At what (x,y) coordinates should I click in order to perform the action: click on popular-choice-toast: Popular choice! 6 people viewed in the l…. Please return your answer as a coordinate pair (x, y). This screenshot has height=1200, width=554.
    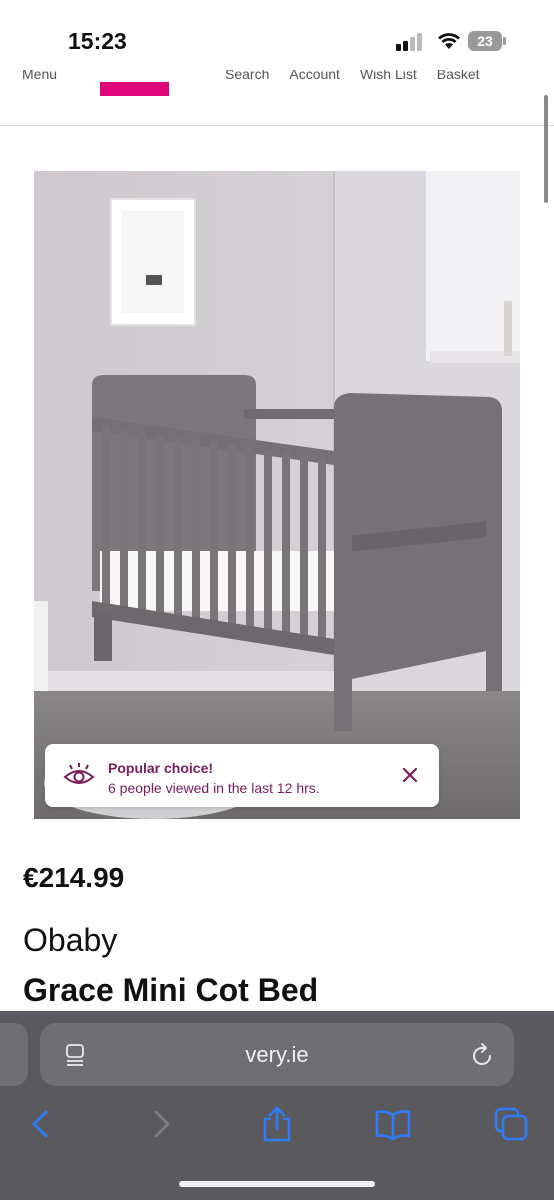
    Looking at the image, I should click on (242, 775).